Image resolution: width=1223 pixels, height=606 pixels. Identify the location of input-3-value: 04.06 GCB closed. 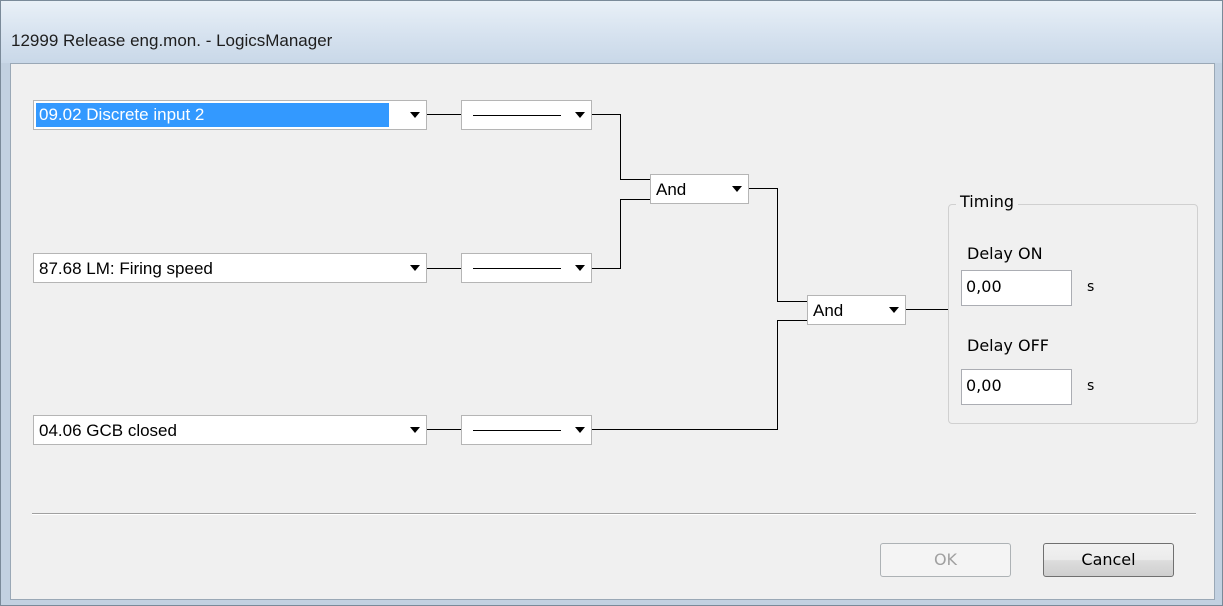
(108, 430).